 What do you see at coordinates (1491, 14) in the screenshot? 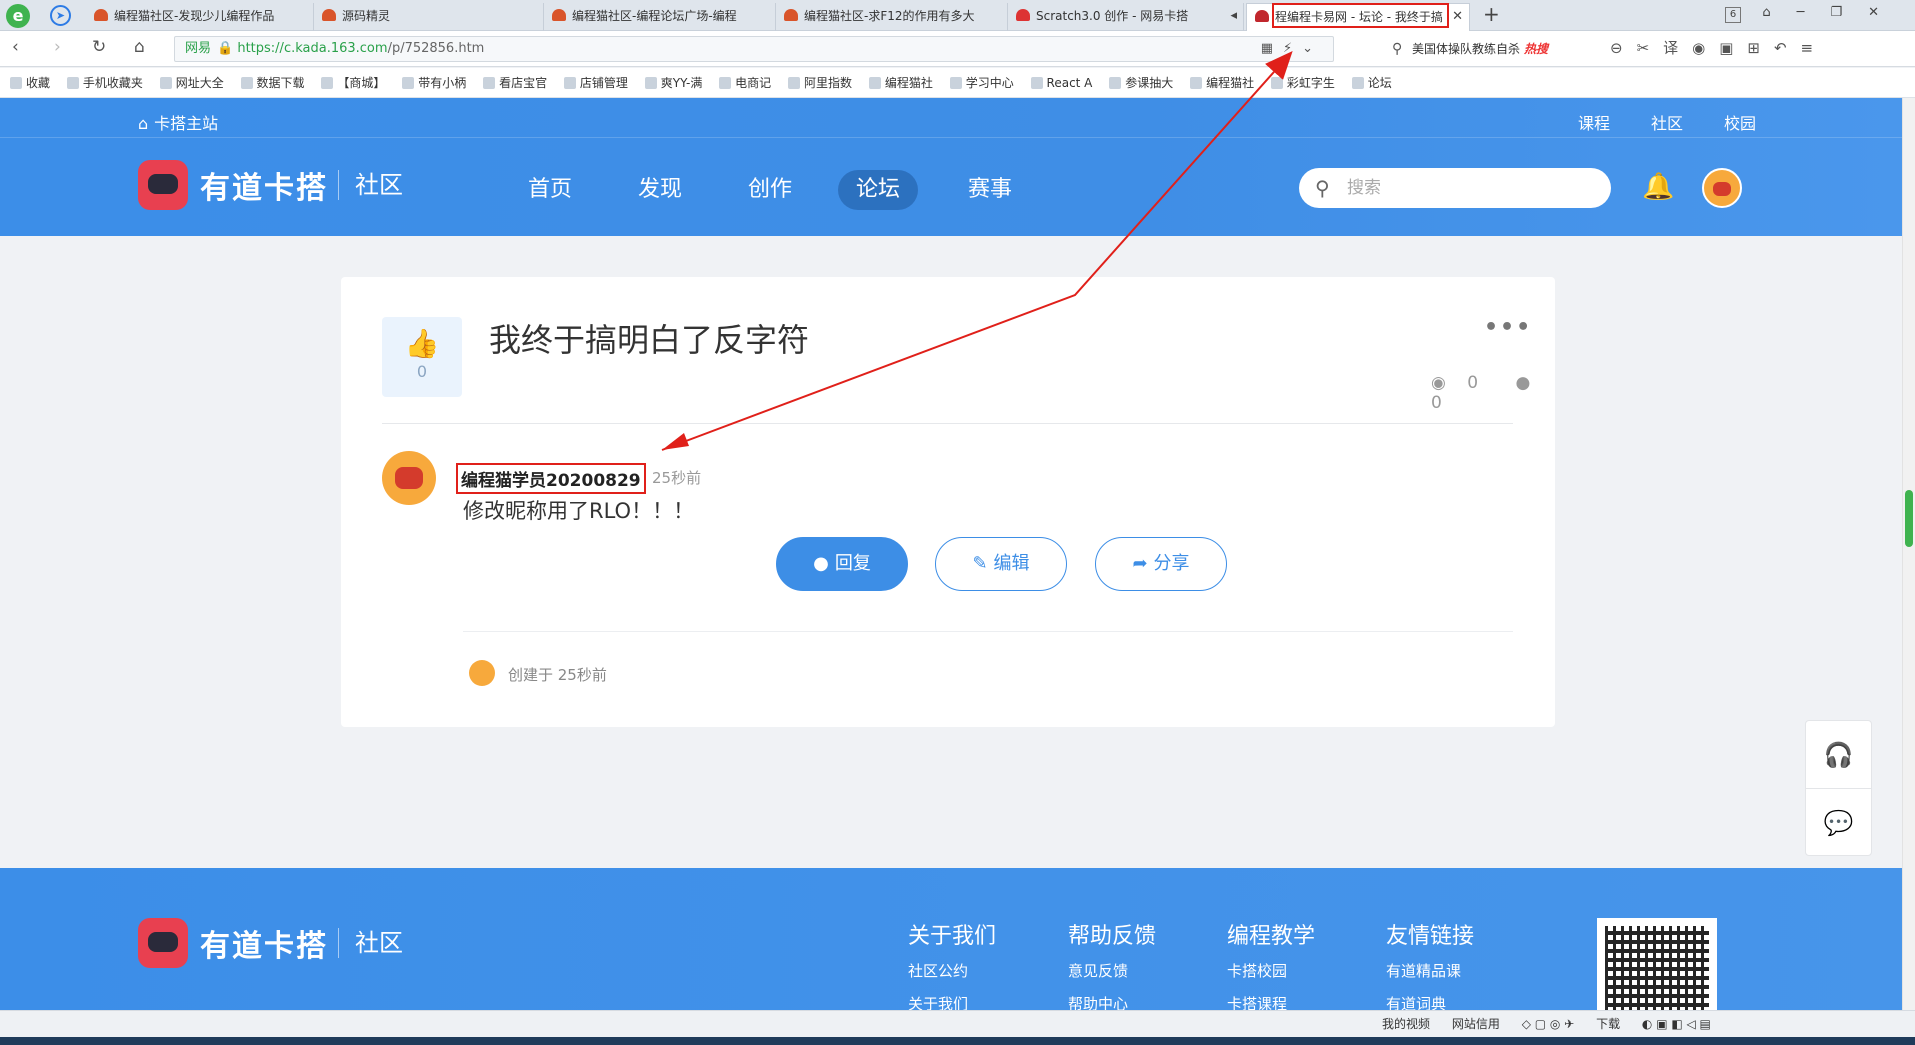
I see `new-tab-button: +` at bounding box center [1491, 14].